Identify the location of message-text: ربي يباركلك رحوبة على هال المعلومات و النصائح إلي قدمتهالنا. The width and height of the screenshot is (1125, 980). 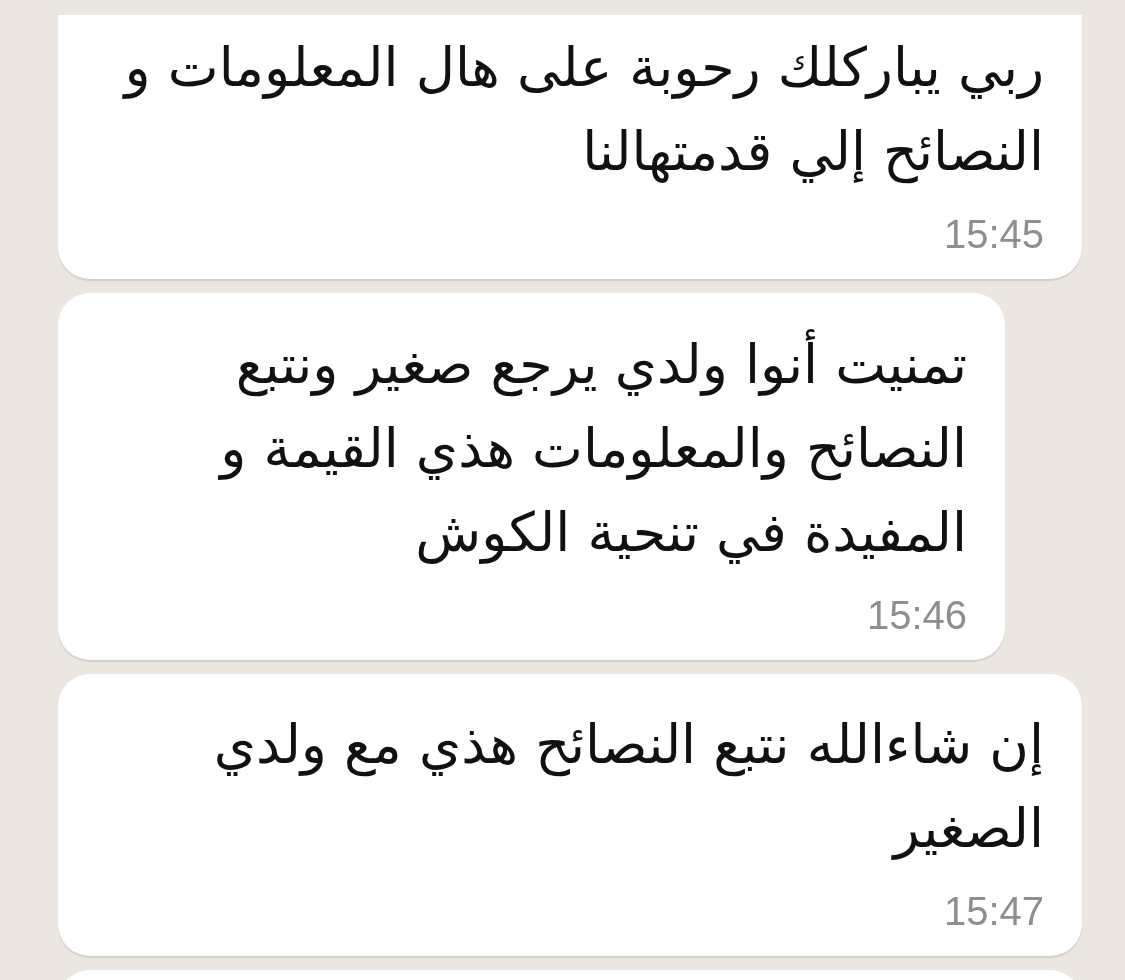
(582, 110).